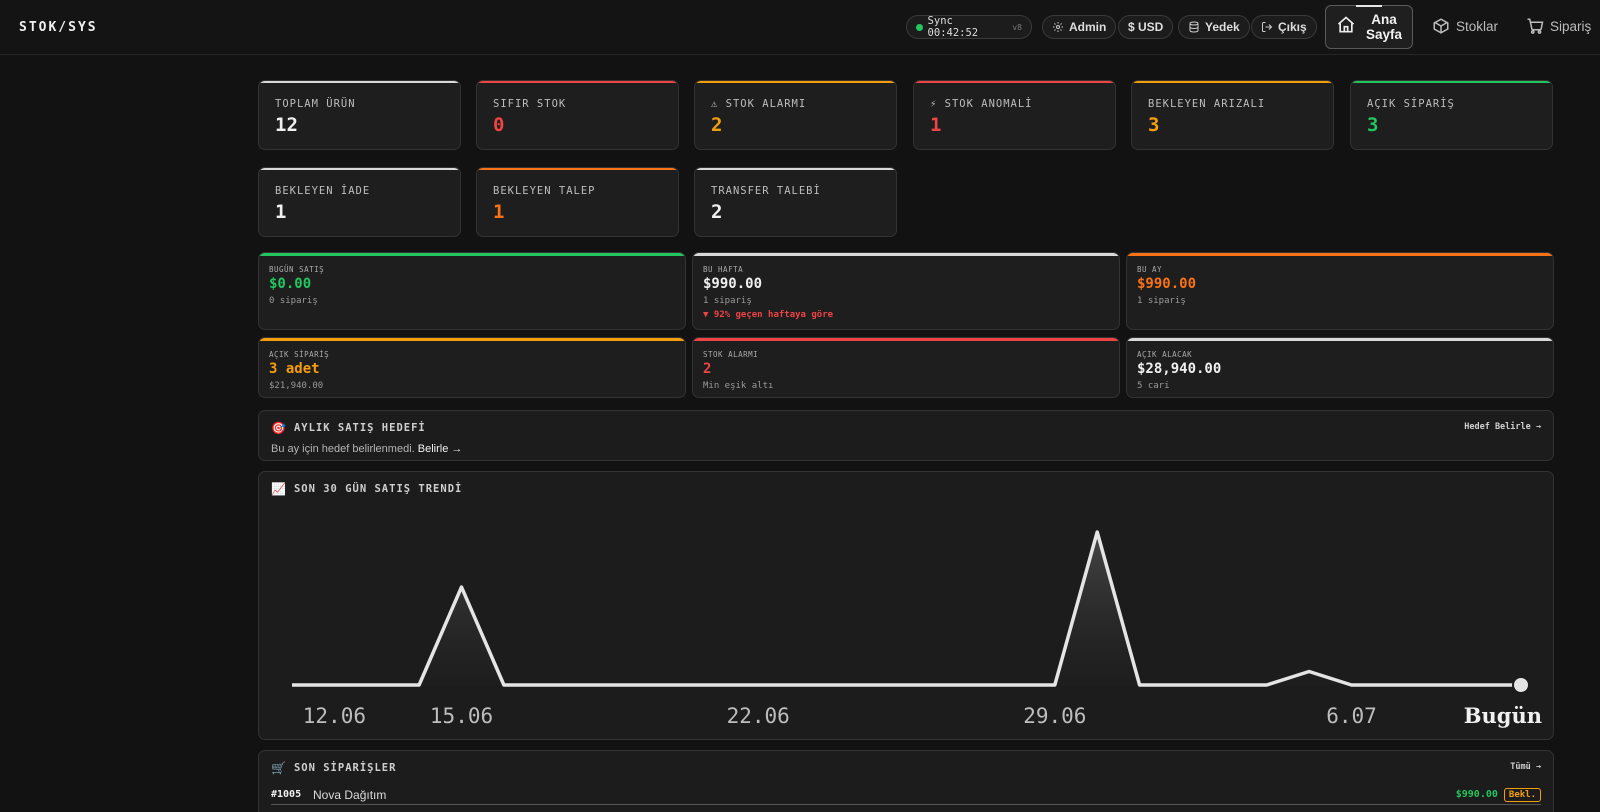 This screenshot has height=812, width=1600. Describe the element at coordinates (1054, 716) in the screenshot. I see `x-tick-label: 29.06` at that location.